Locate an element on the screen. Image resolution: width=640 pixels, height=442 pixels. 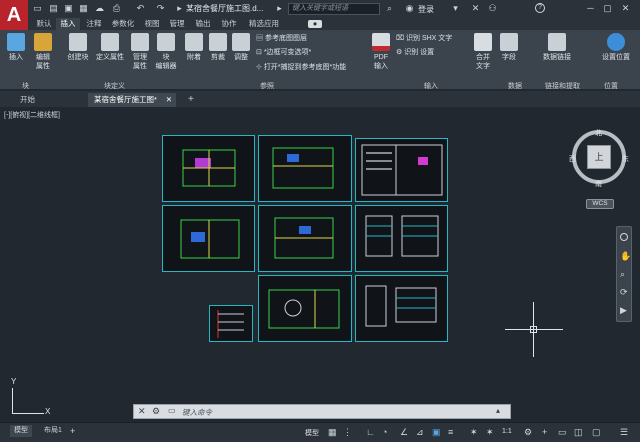
scale-dropdown: 1:1 is located at coordinates (507, 431).